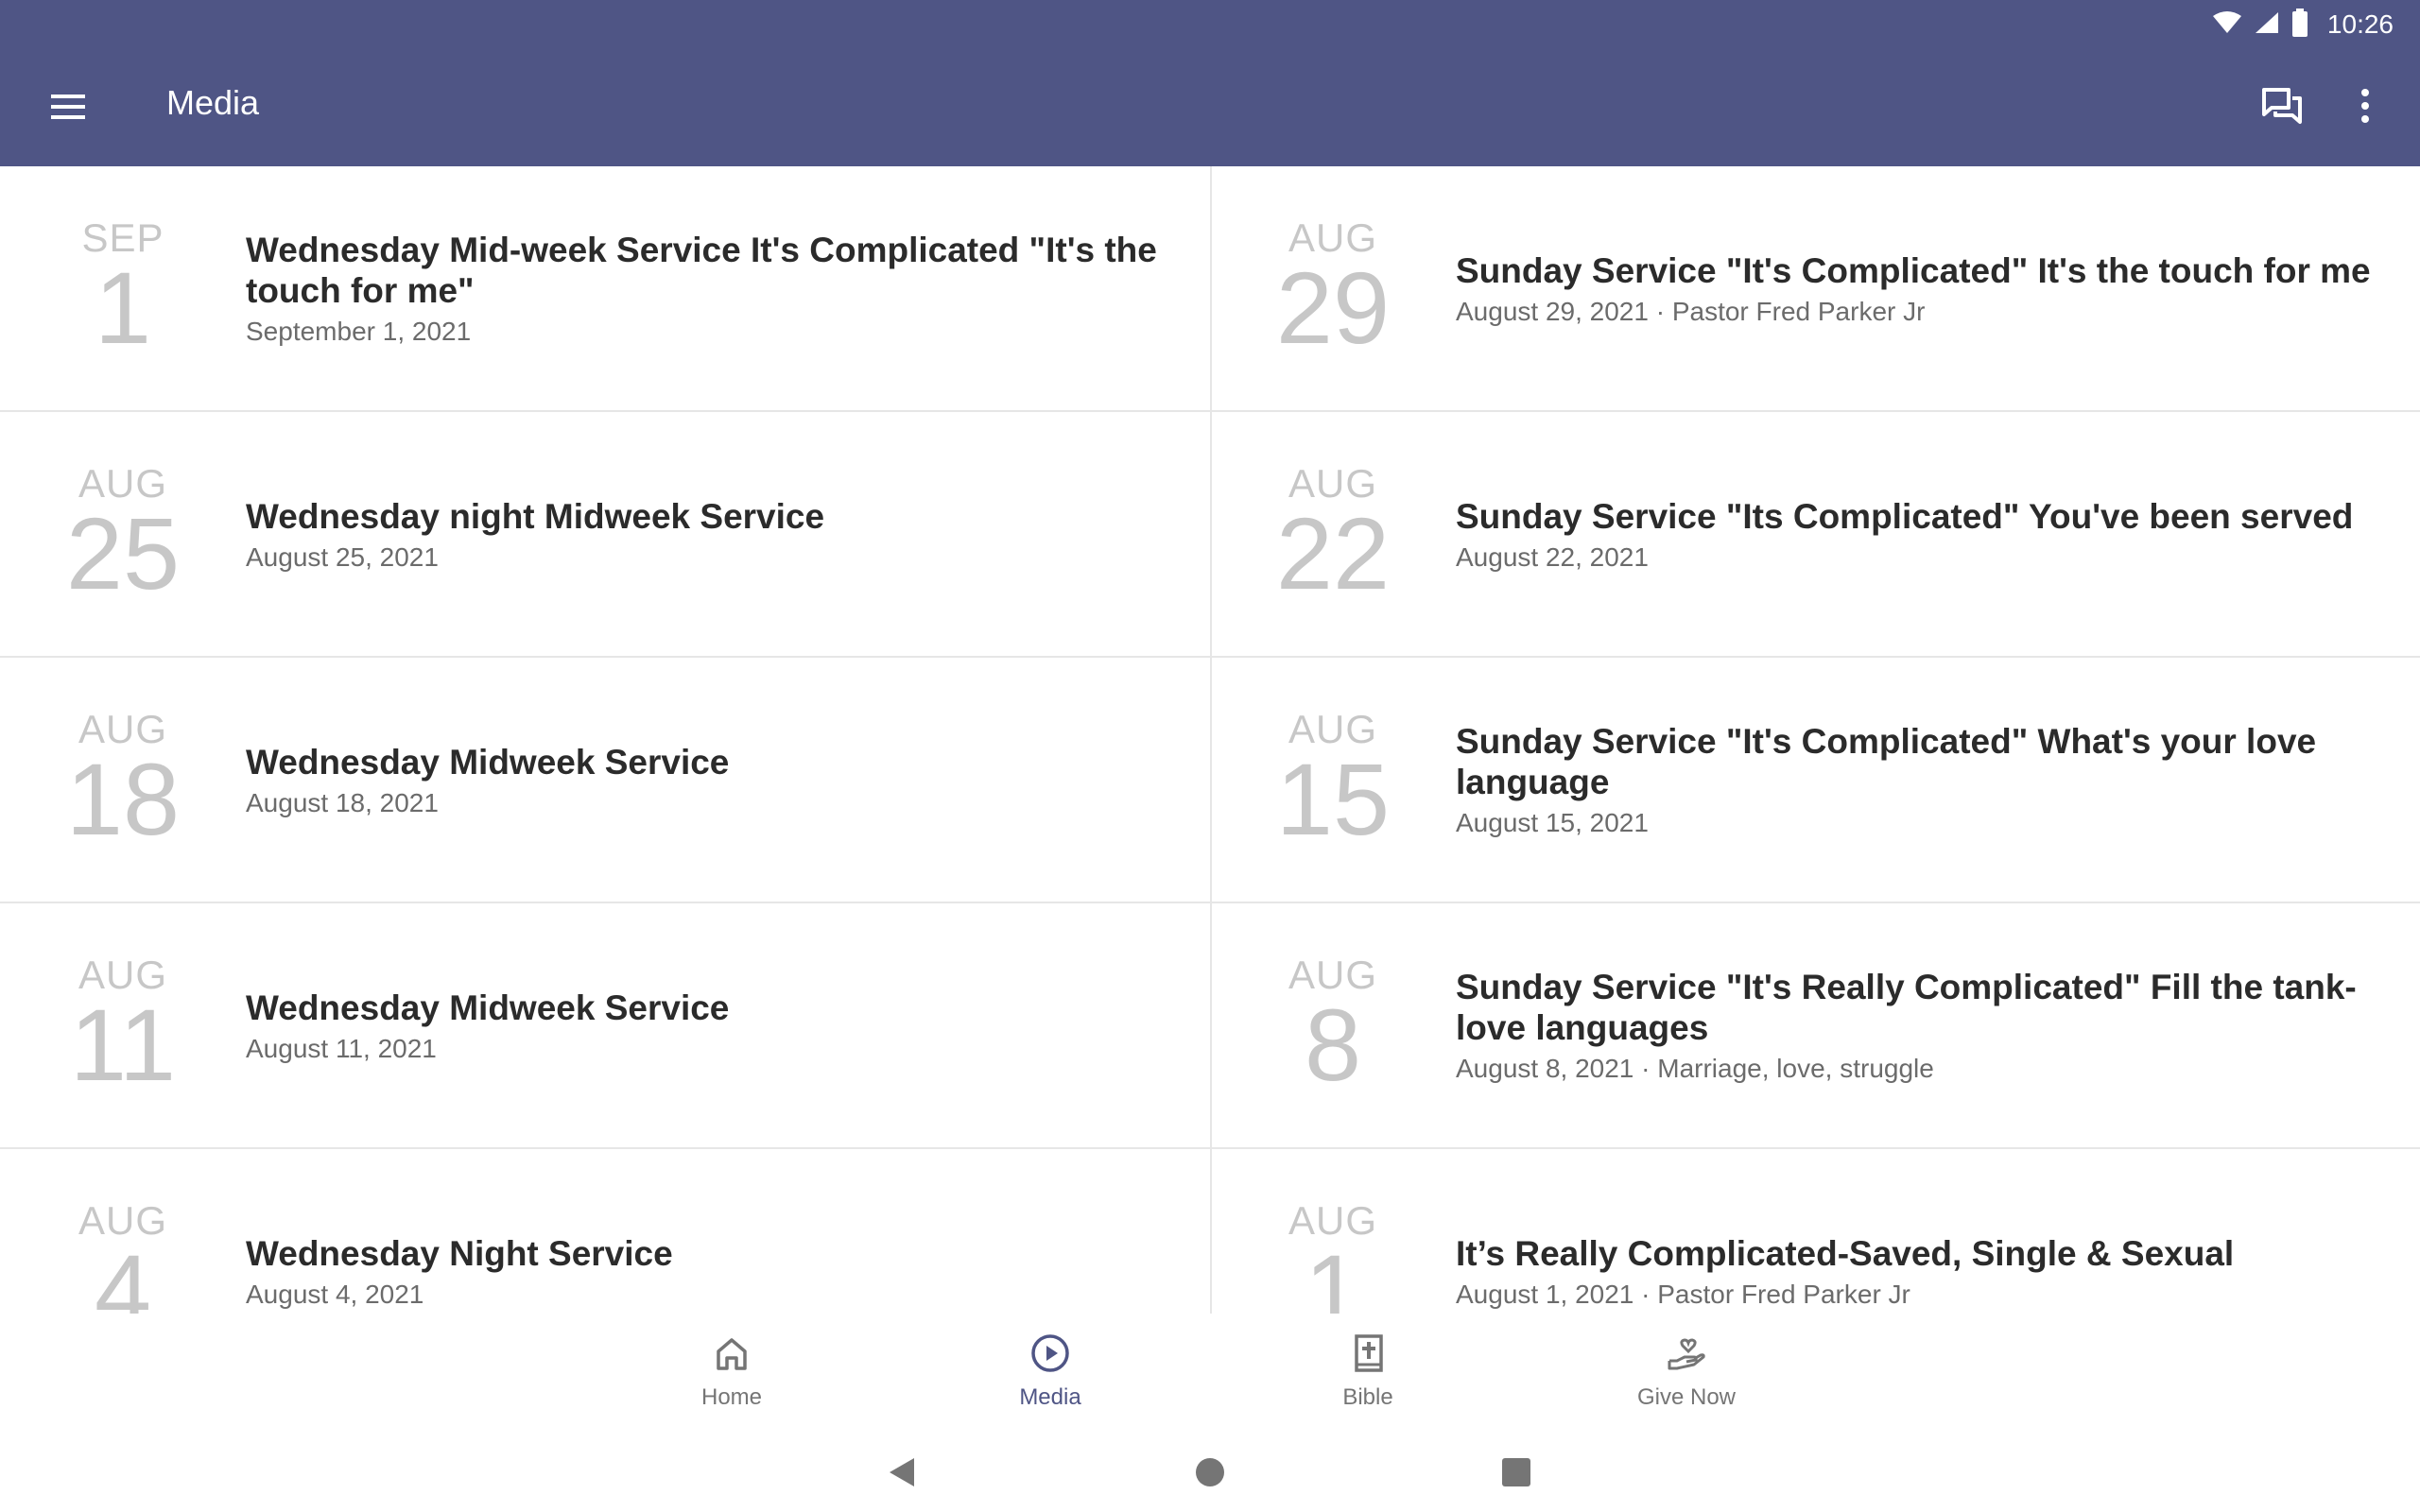 This screenshot has height=1512, width=2420. I want to click on menu-button, so click(68, 108).